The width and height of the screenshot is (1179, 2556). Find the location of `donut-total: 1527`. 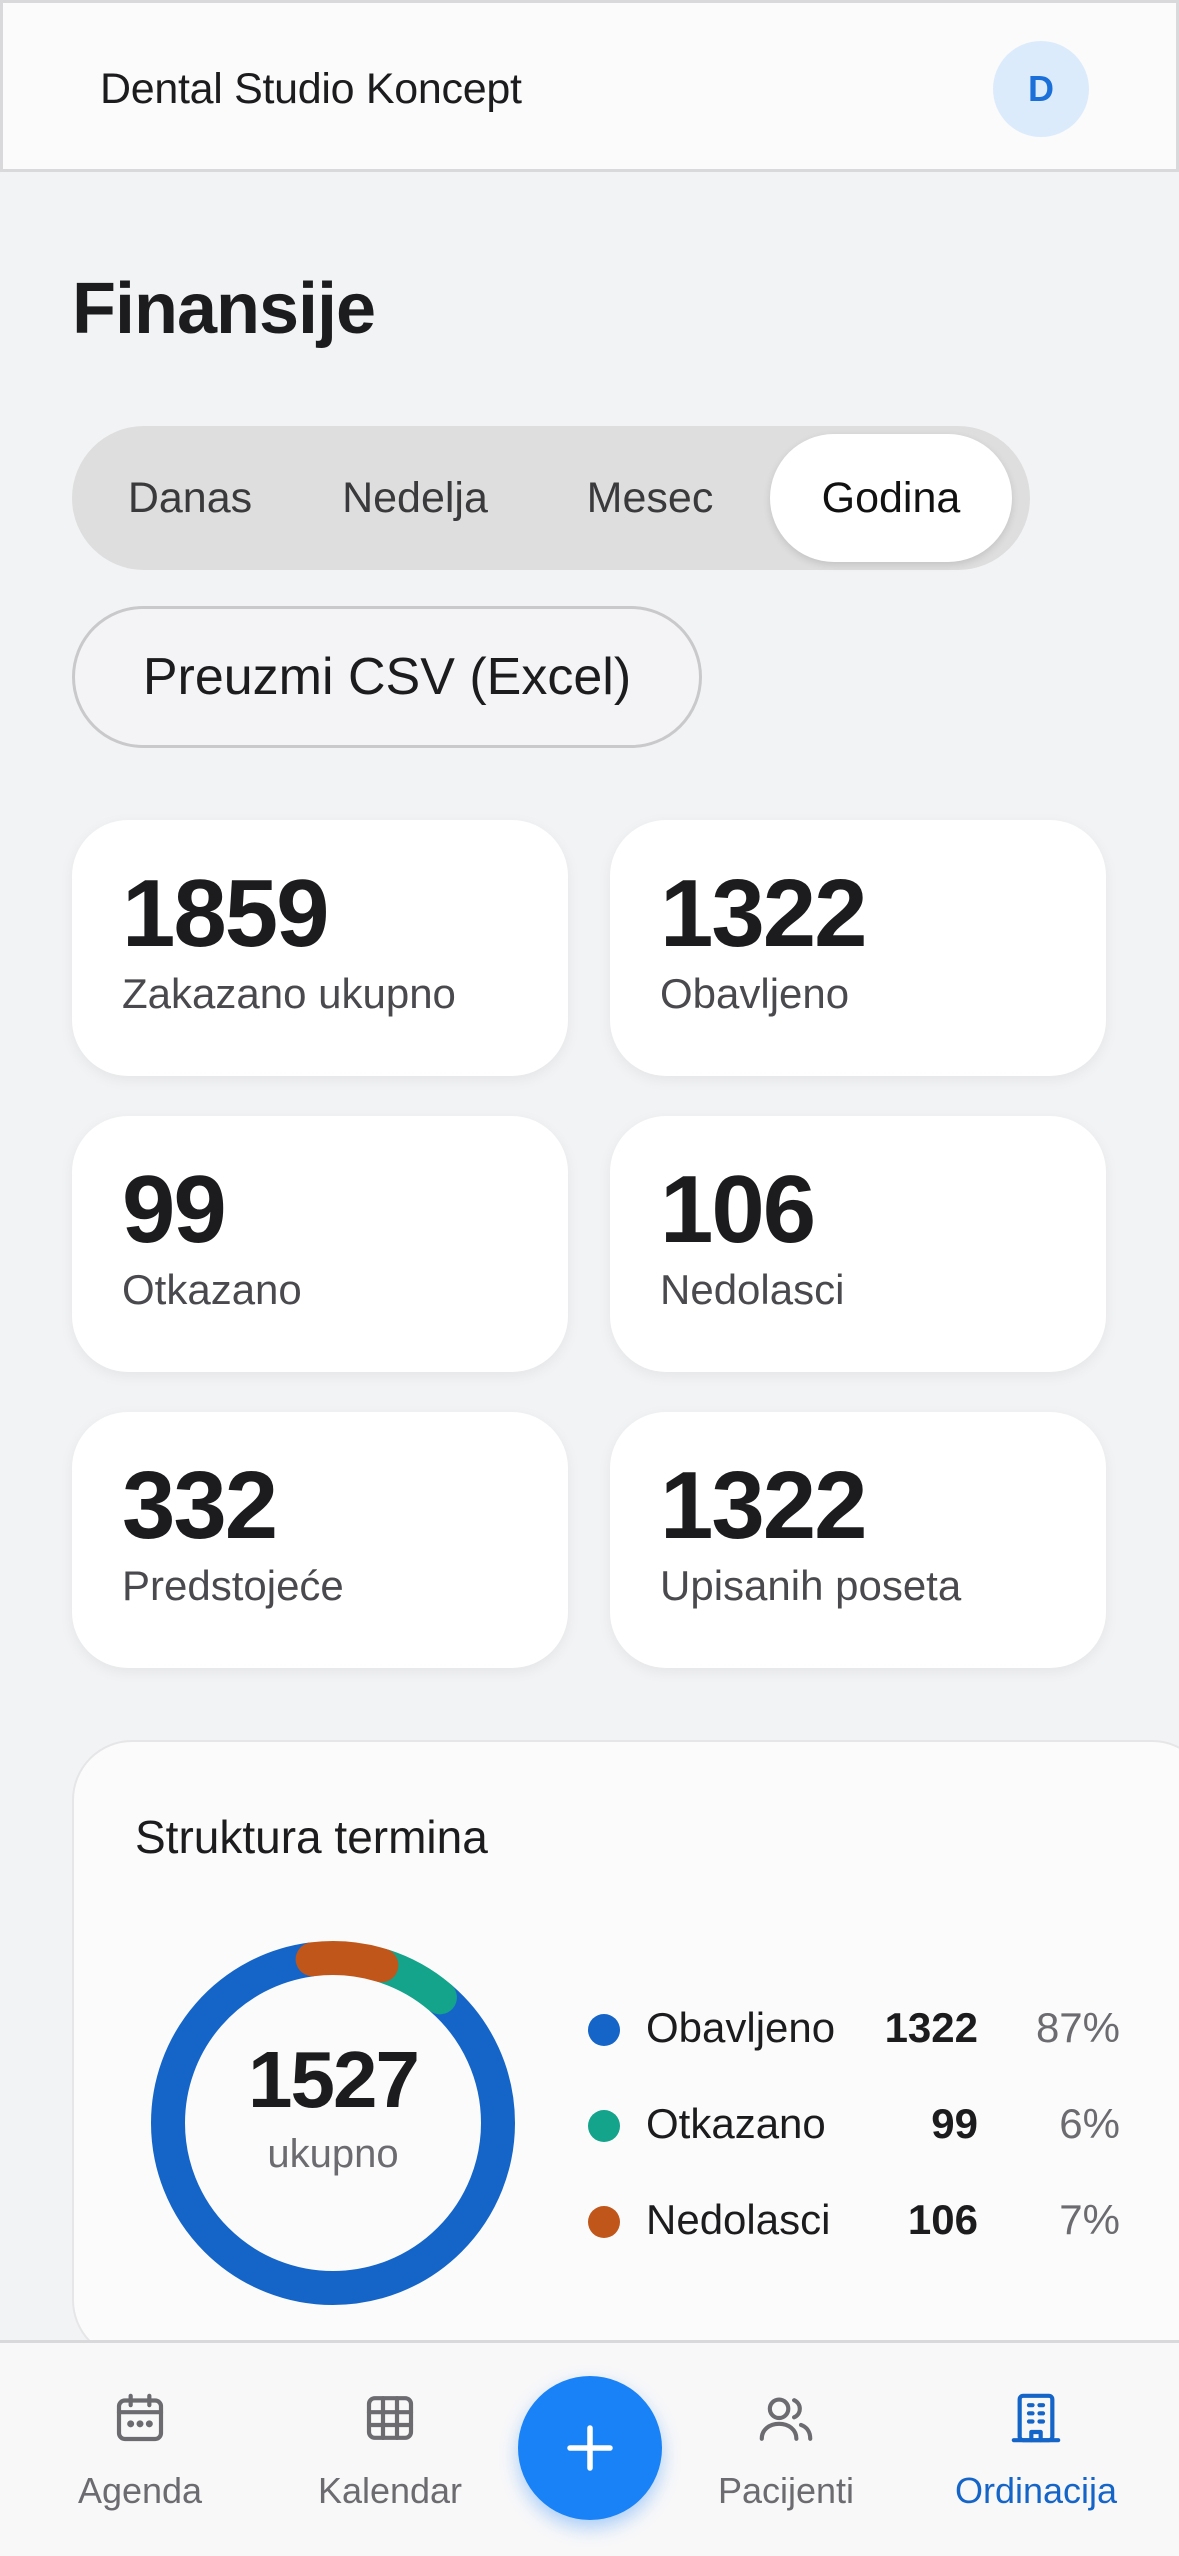

donut-total: 1527 is located at coordinates (334, 2079).